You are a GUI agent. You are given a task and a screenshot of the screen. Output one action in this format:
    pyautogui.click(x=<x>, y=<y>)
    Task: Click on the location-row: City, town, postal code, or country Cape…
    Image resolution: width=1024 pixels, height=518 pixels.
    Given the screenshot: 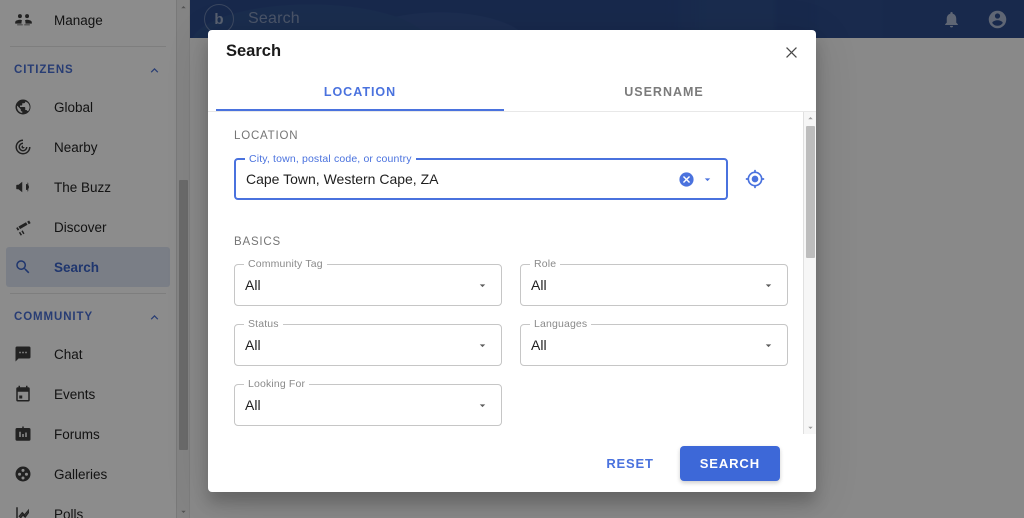 What is the action you would take?
    pyautogui.click(x=502, y=176)
    